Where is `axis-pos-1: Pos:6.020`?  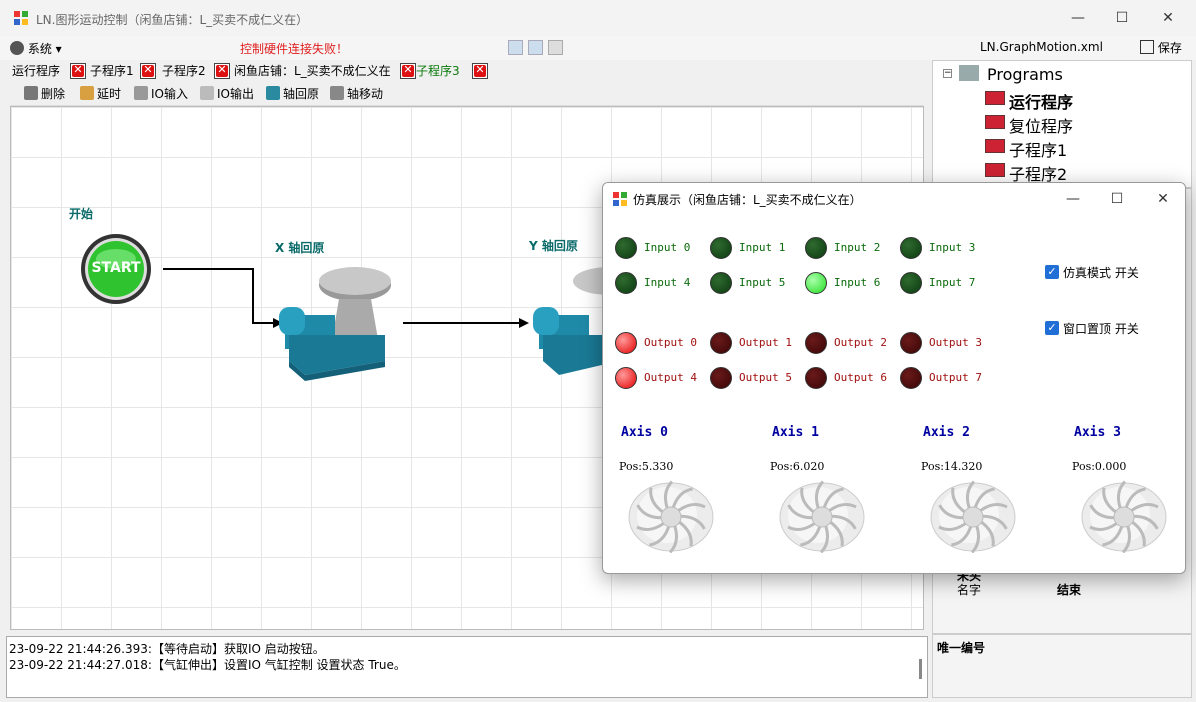
axis-pos-1: Pos:6.020 is located at coordinates (797, 466).